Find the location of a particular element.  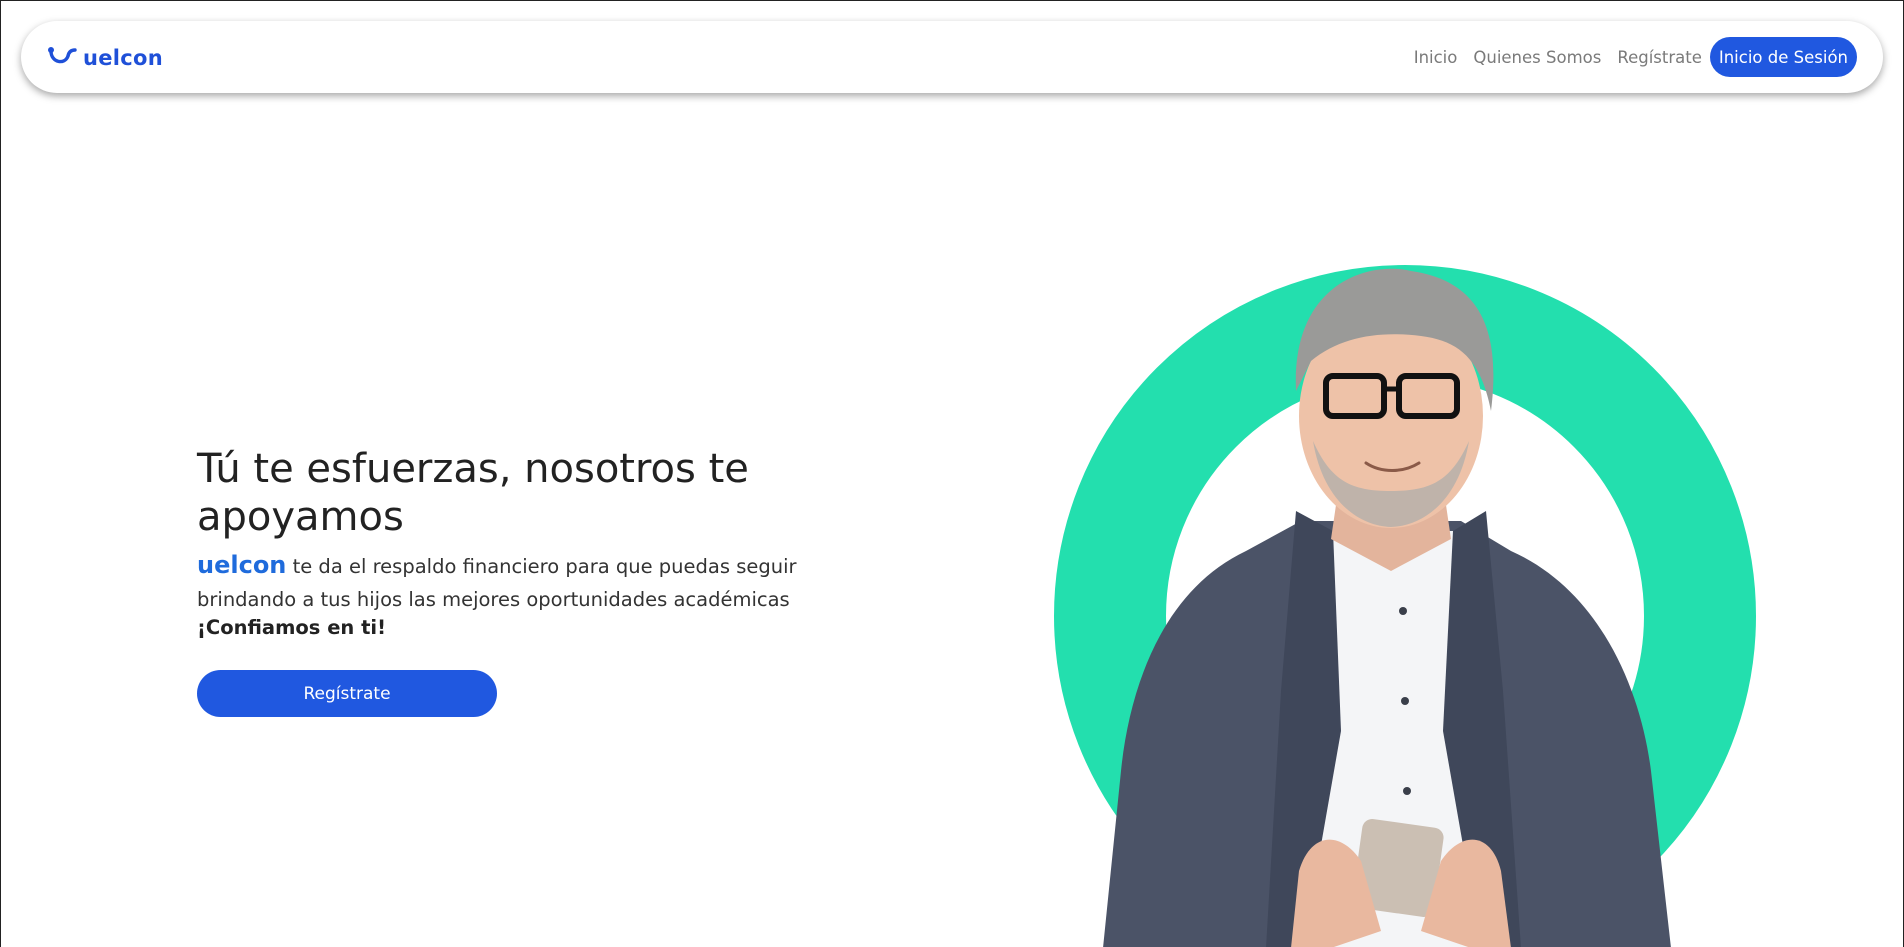

nav-link-quienes-somos: Quienes Somos is located at coordinates (1537, 57).